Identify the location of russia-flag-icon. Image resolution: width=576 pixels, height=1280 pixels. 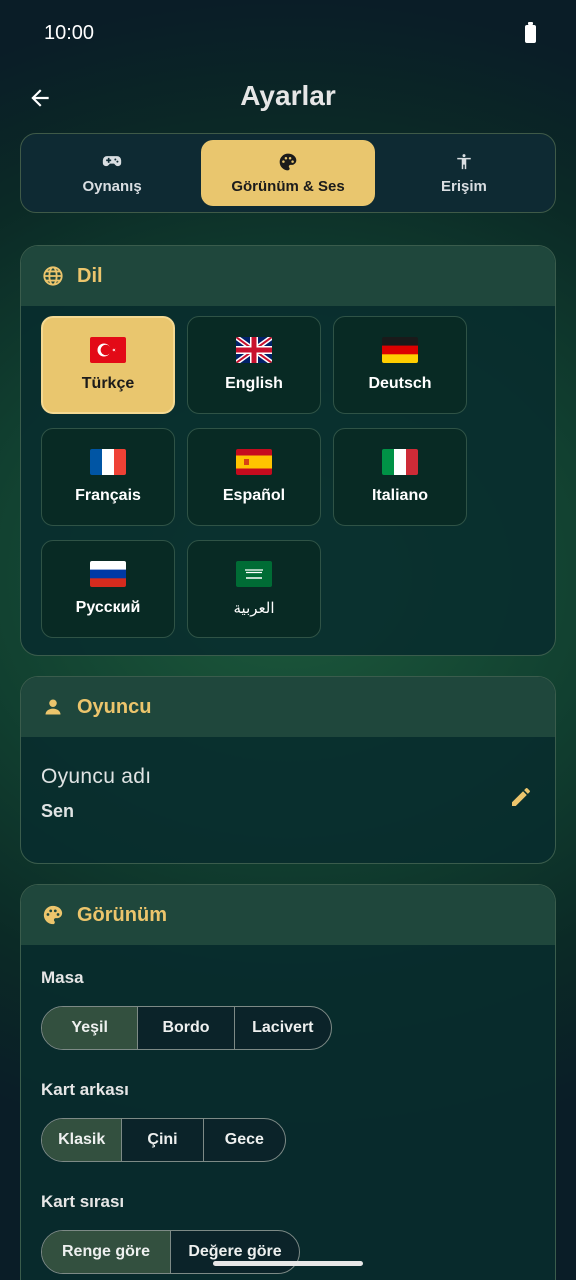
(108, 574).